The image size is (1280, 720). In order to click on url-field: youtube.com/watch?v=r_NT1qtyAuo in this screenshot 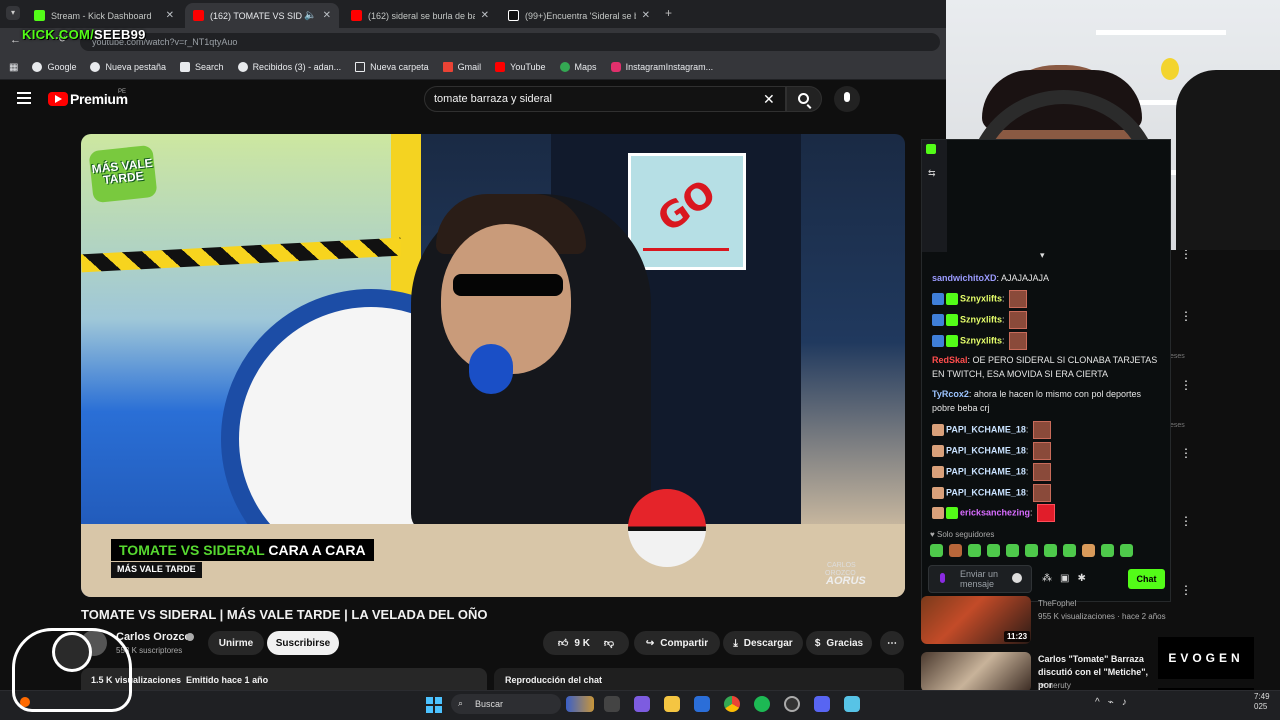, I will do `click(510, 42)`.